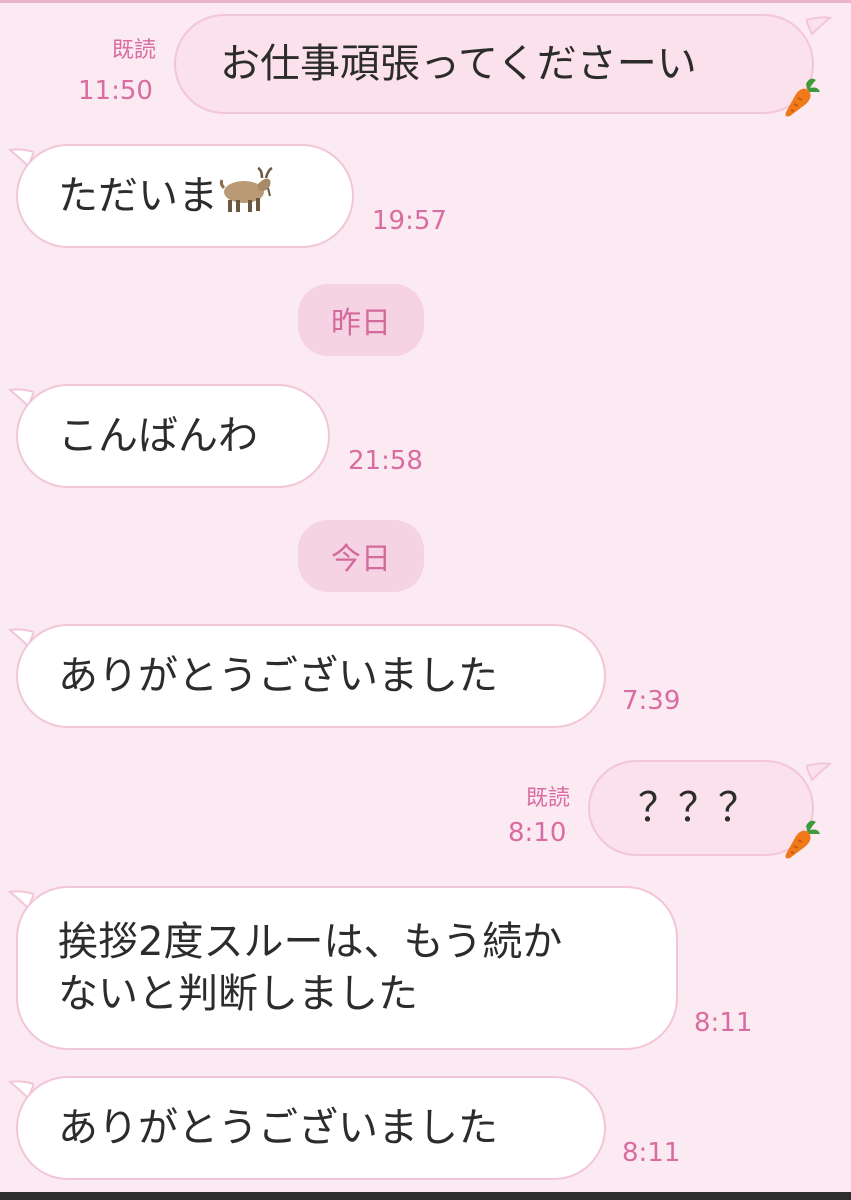 The image size is (851, 1200). Describe the element at coordinates (361, 556) in the screenshot. I see `date-separator-today: 今日` at that location.